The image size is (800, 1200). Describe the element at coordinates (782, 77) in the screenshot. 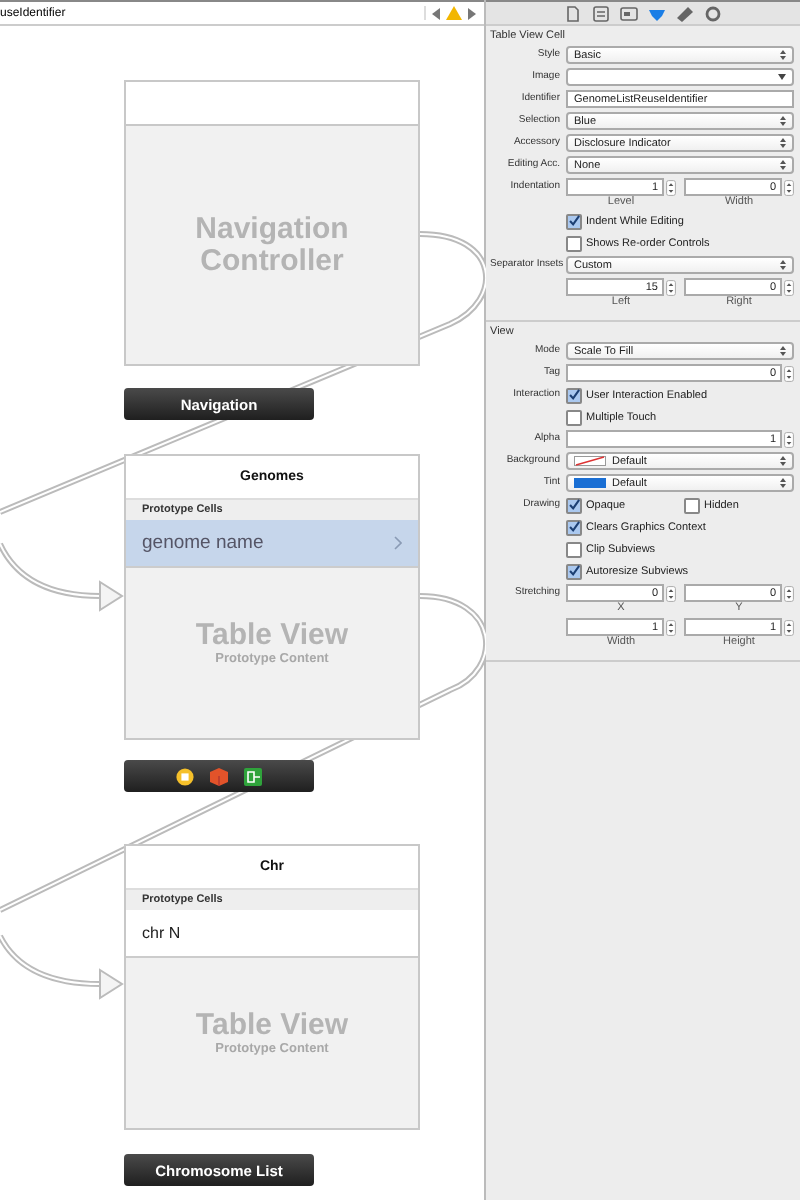

I see `dropdown-icon` at that location.